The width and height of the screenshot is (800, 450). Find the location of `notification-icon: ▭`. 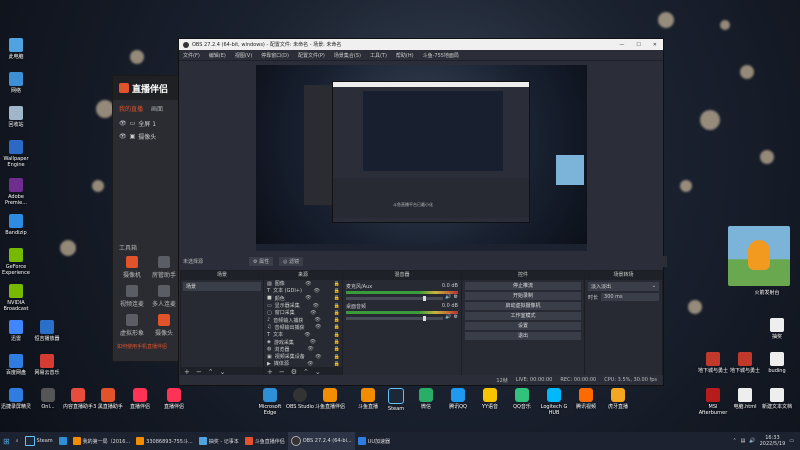

notification-icon: ▭ is located at coordinates (791, 441).